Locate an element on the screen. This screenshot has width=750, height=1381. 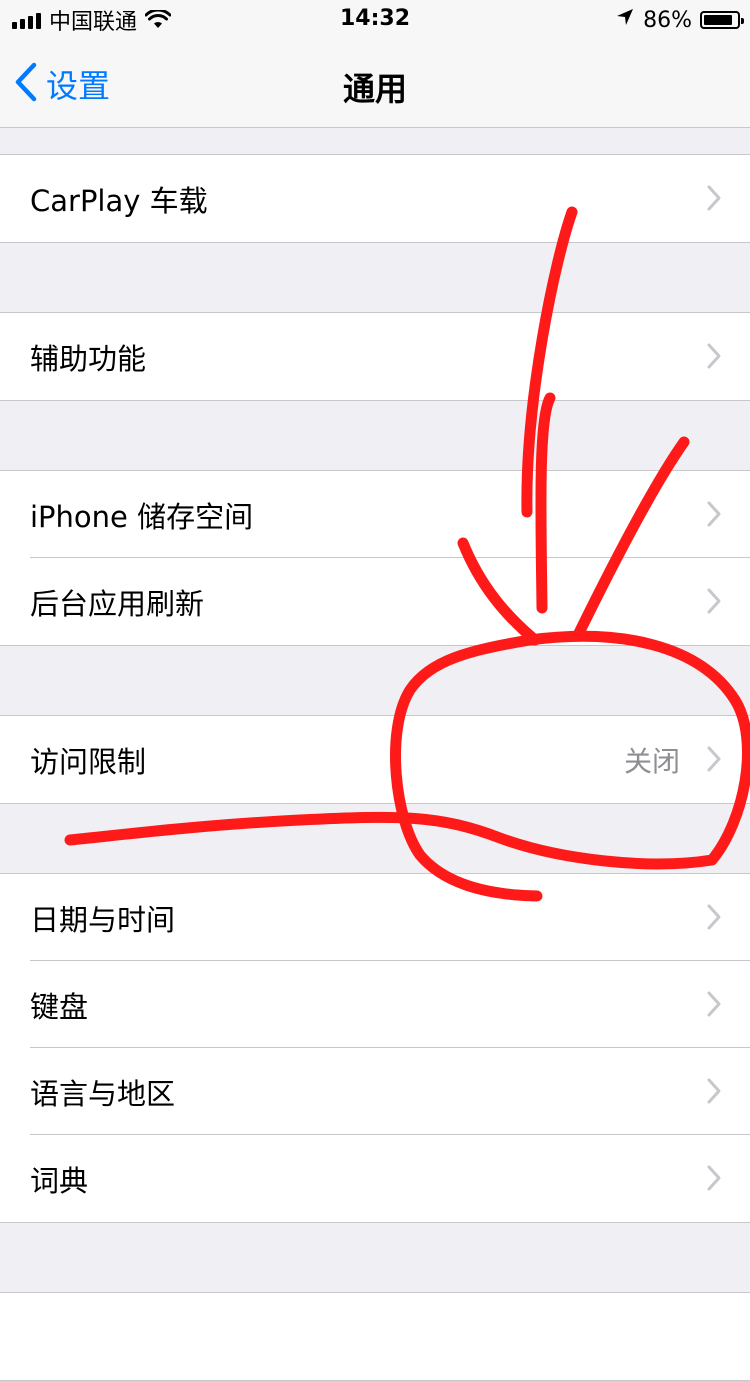
date-time-row: 日期与时间 is located at coordinates (375, 917).